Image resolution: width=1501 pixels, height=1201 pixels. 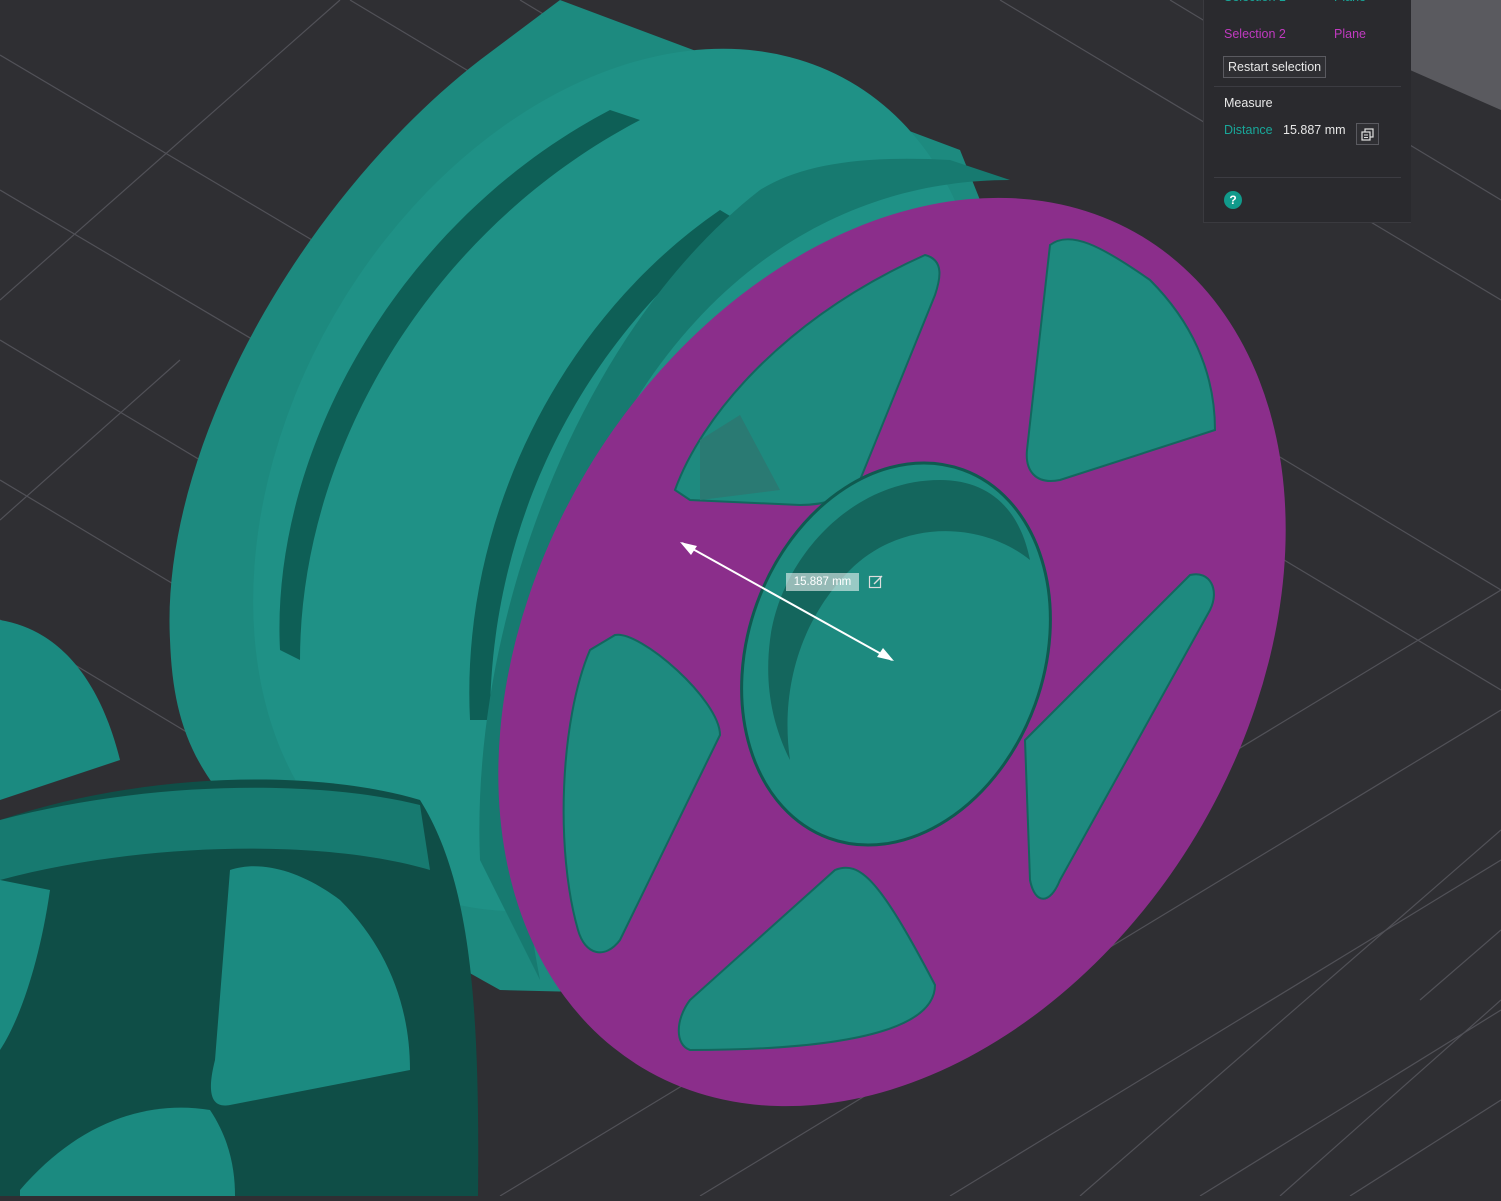 I want to click on background-block, so click(x=1455, y=55).